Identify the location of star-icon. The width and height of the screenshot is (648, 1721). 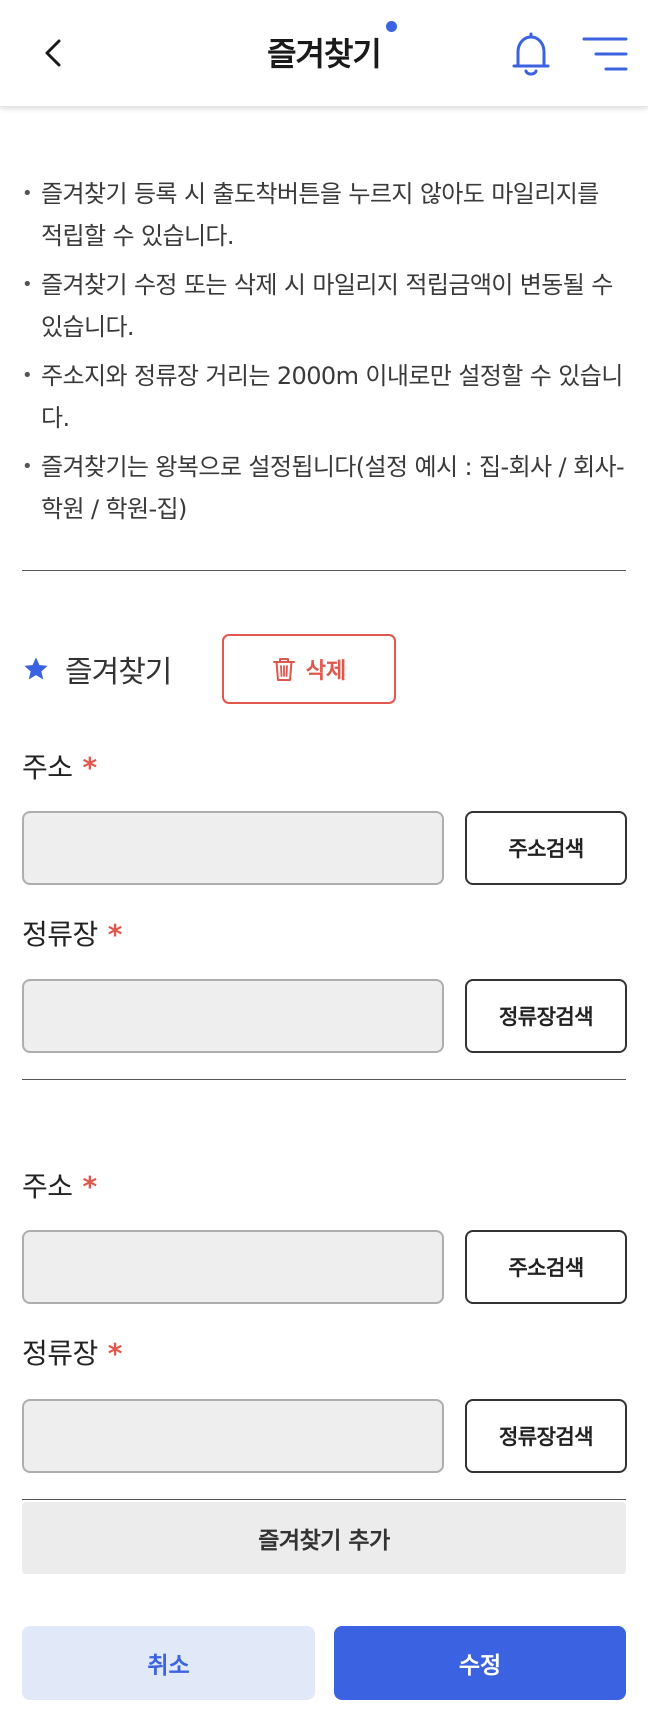
(36, 668).